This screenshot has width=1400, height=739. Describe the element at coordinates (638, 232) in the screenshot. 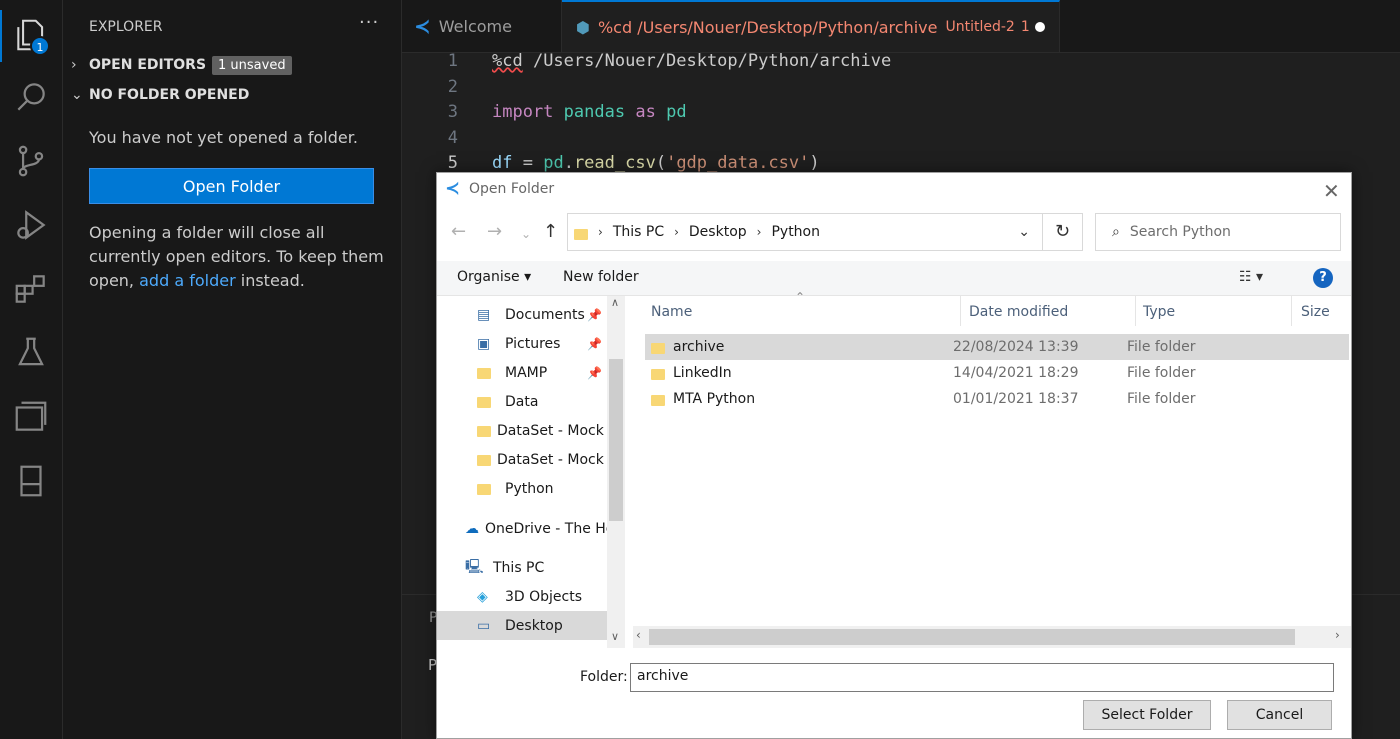

I see `breadcrumb-this-pc: This PC` at that location.